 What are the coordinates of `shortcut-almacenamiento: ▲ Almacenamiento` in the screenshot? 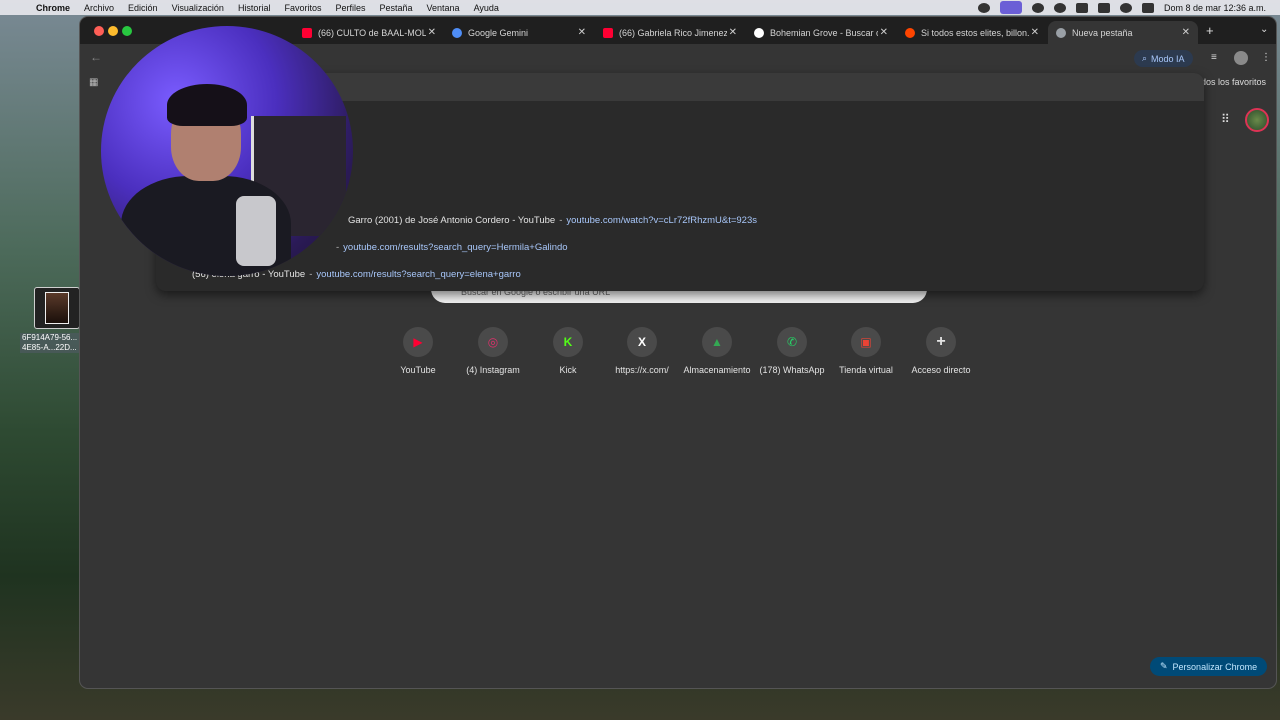 It's located at (717, 351).